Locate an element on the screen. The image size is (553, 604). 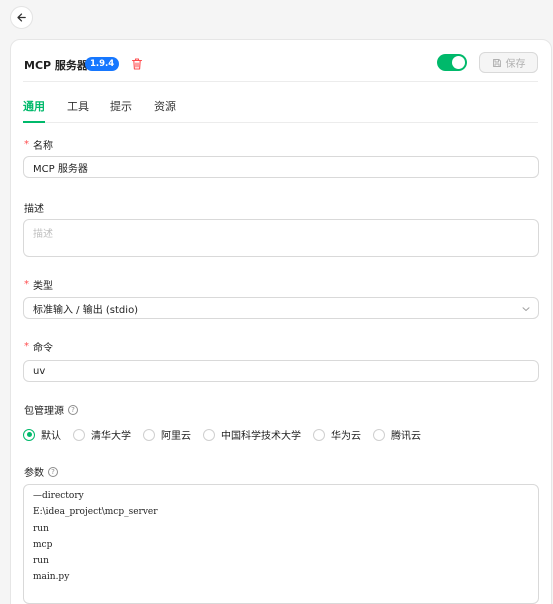
arrow-left-icon is located at coordinates (21, 17).